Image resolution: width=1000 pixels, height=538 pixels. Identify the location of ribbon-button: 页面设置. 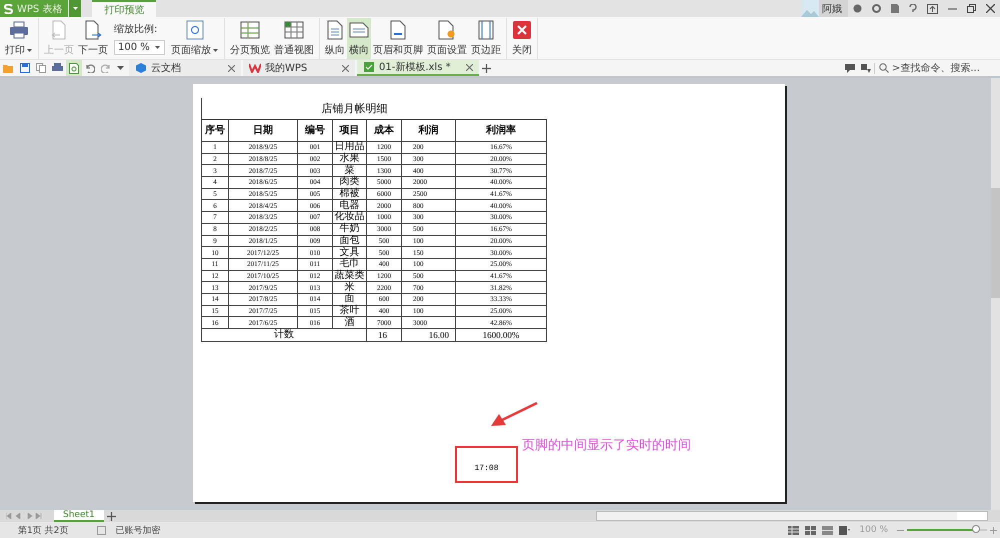
(446, 38).